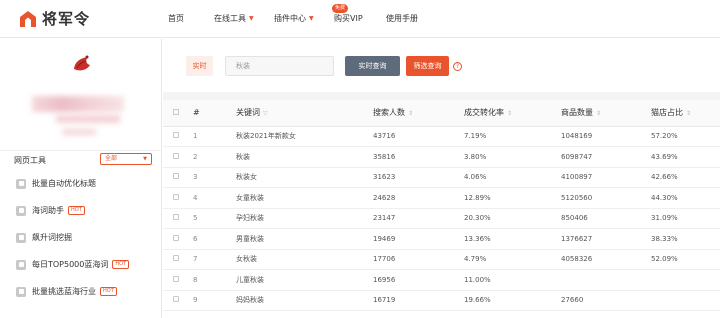 The image size is (720, 318). Describe the element at coordinates (411, 18) in the screenshot. I see `nav-manual: 使用手册` at that location.